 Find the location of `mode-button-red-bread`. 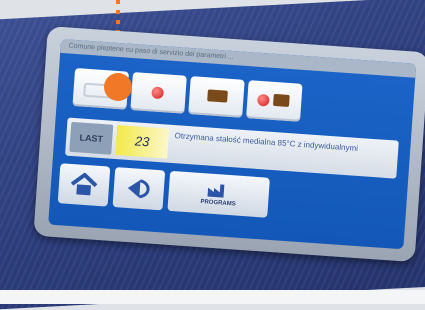

mode-button-red-bread is located at coordinates (274, 101).